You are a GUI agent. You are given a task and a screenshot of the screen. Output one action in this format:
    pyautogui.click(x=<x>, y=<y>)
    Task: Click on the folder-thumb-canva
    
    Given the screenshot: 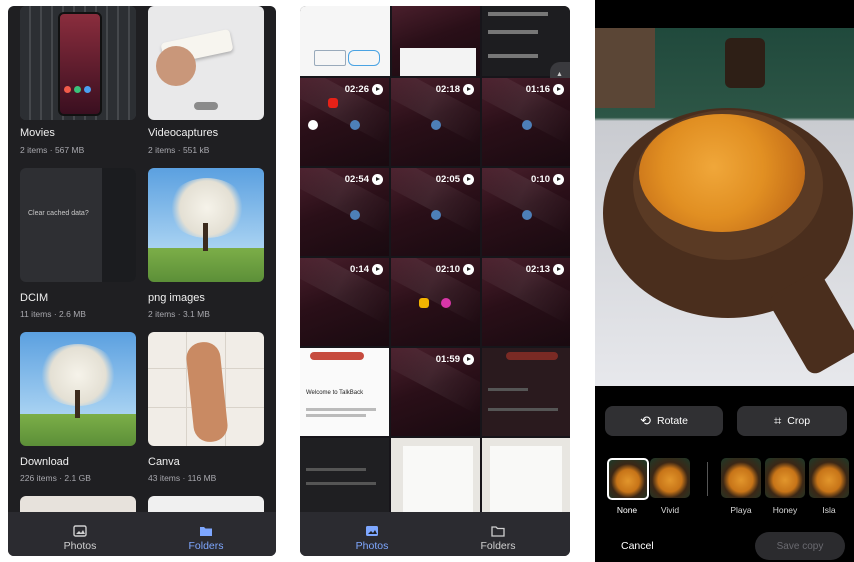 What is the action you would take?
    pyautogui.click(x=206, y=389)
    